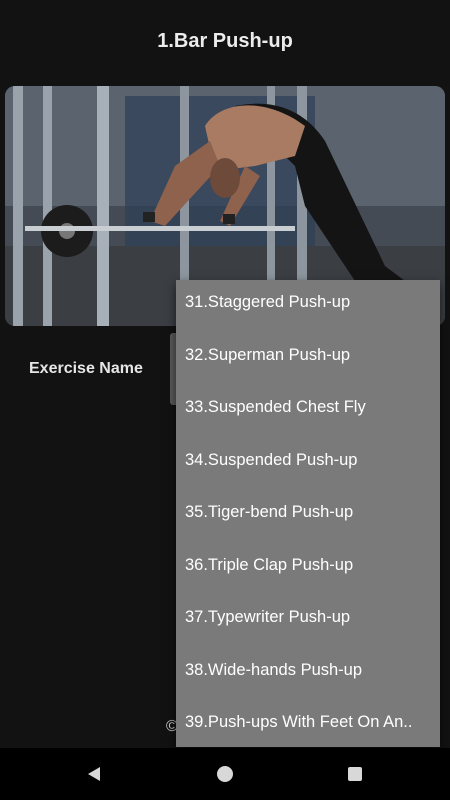 The height and width of the screenshot is (800, 450). I want to click on dropdown-item-31: 31.Staggered Push-up, so click(308, 306).